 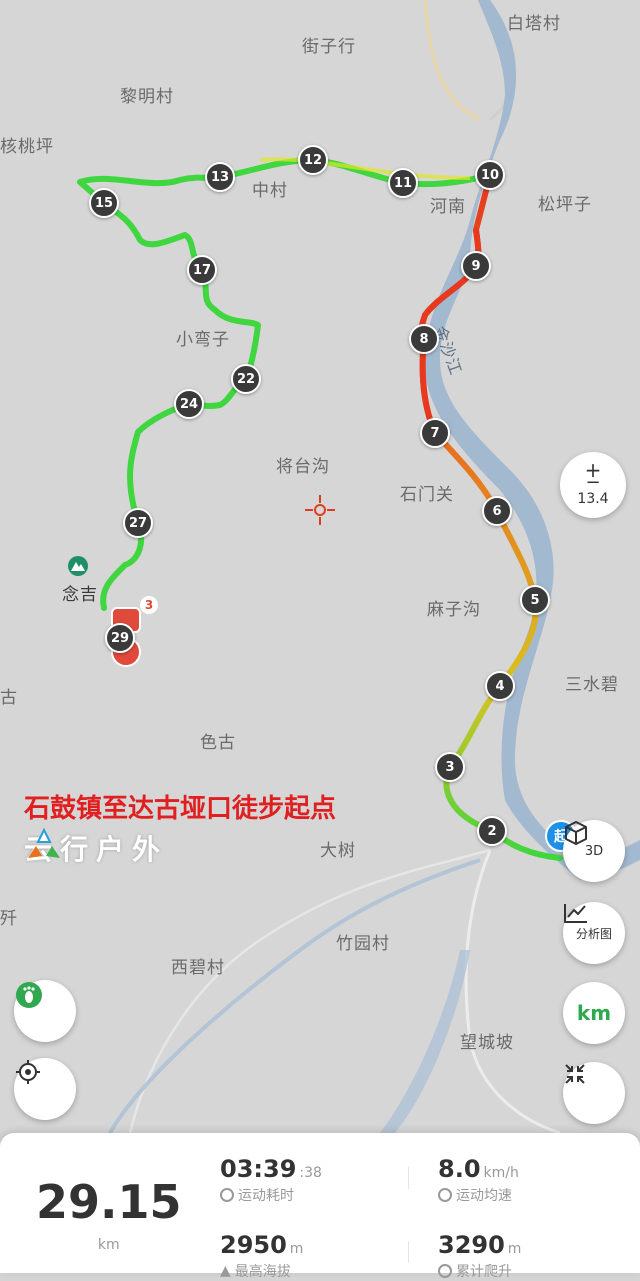 I want to click on place-label: 古, so click(x=9, y=698).